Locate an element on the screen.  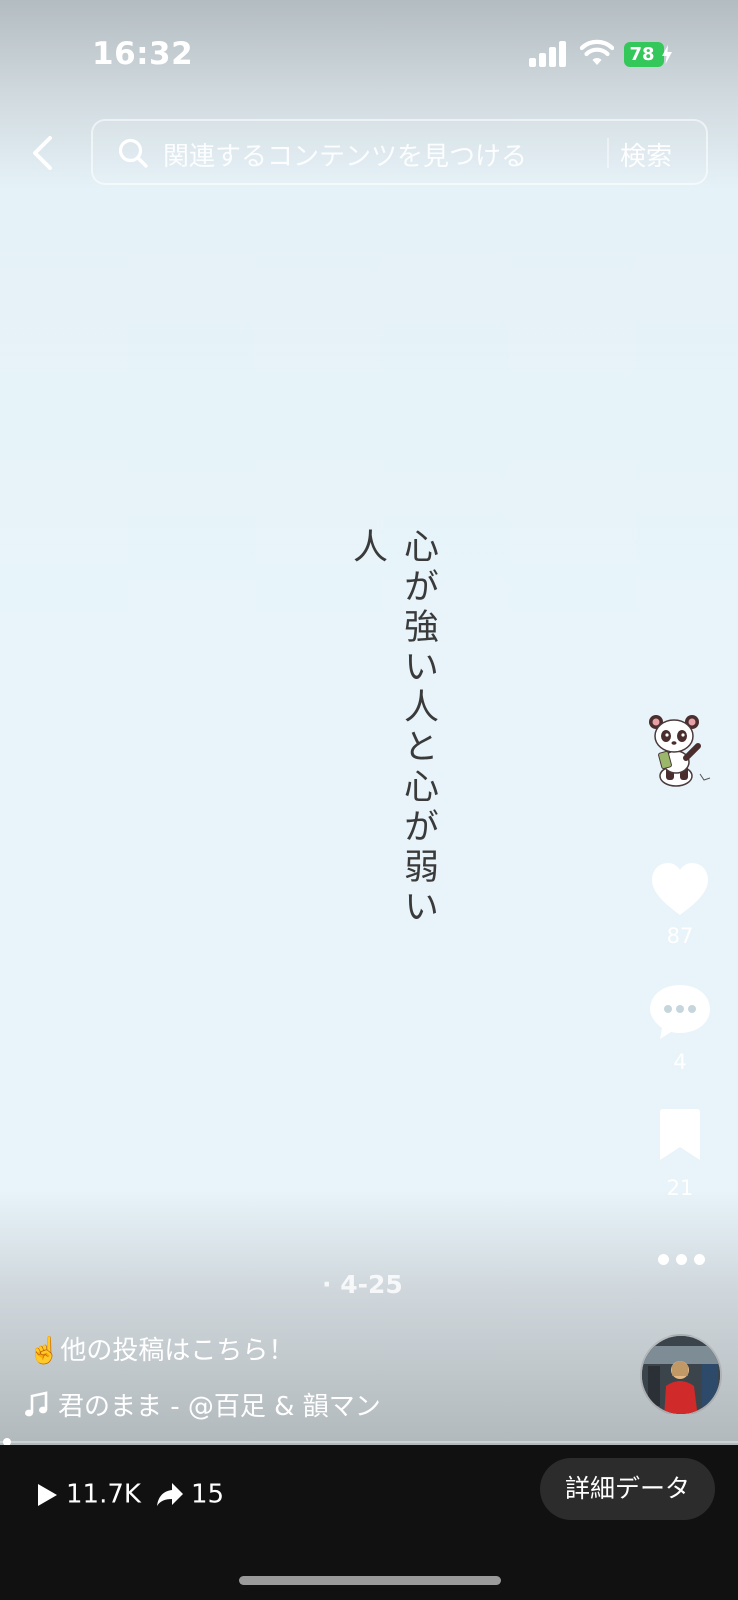
more-button is located at coordinates (683, 1260).